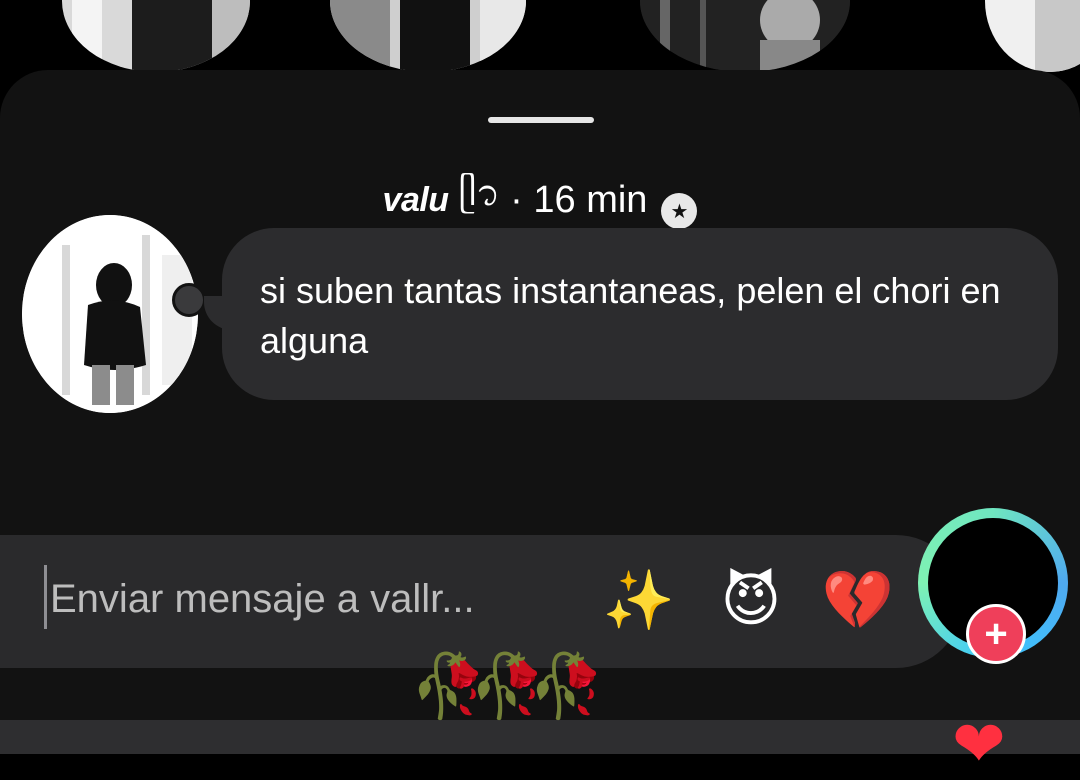 Image resolution: width=1080 pixels, height=780 pixels. I want to click on username-symbol: ᥫ᭡, so click(479, 192).